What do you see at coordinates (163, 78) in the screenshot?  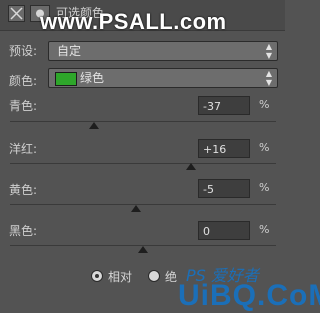 I see `colors-select: 绿色 ▲ ▼` at bounding box center [163, 78].